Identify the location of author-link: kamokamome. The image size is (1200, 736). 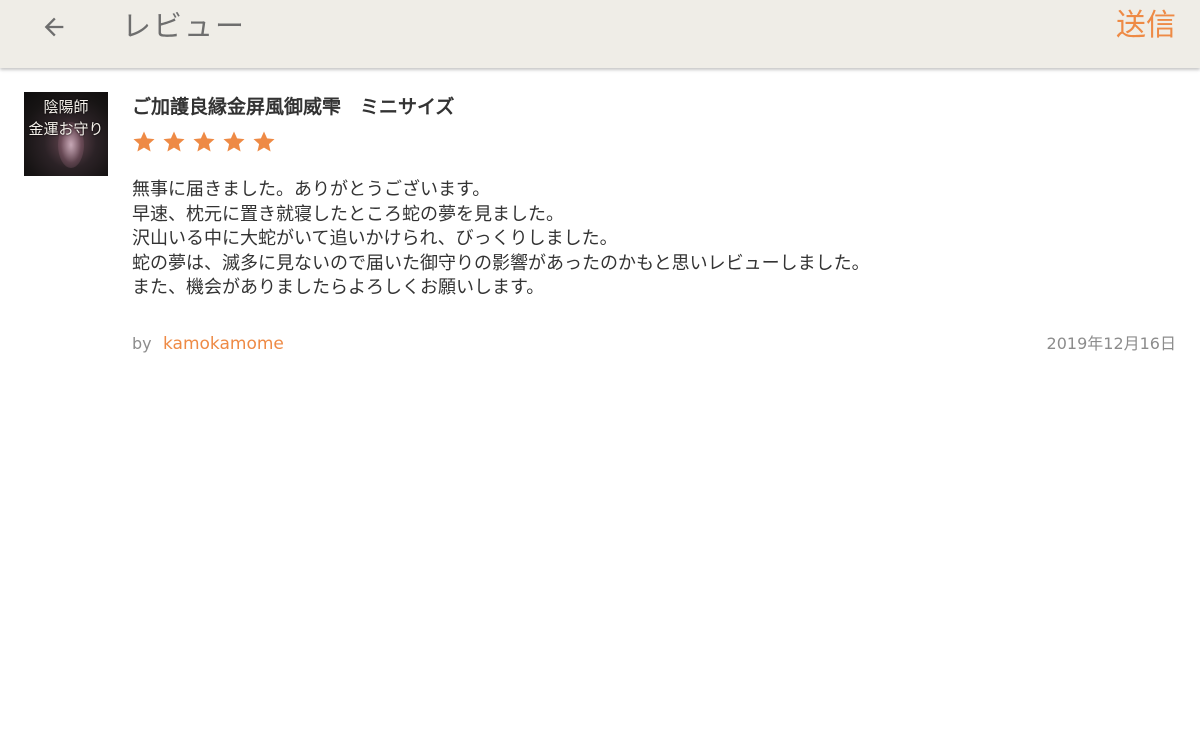
(223, 344).